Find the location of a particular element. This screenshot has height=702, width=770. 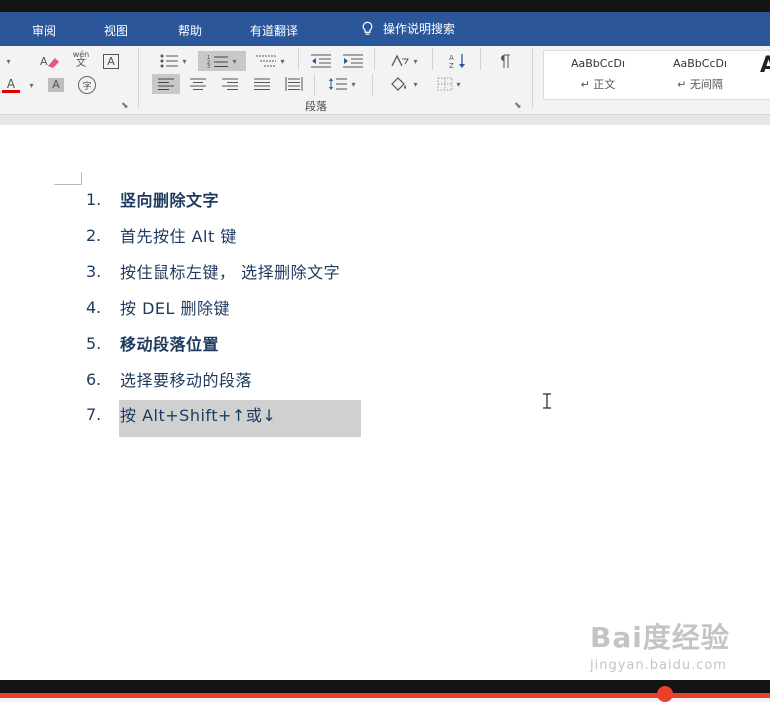

list-item: 1. 竖向删除文字 is located at coordinates (152, 199).